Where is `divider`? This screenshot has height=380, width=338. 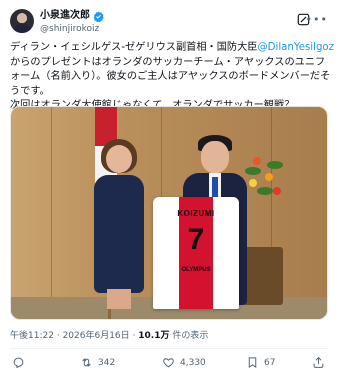 divider is located at coordinates (169, 348).